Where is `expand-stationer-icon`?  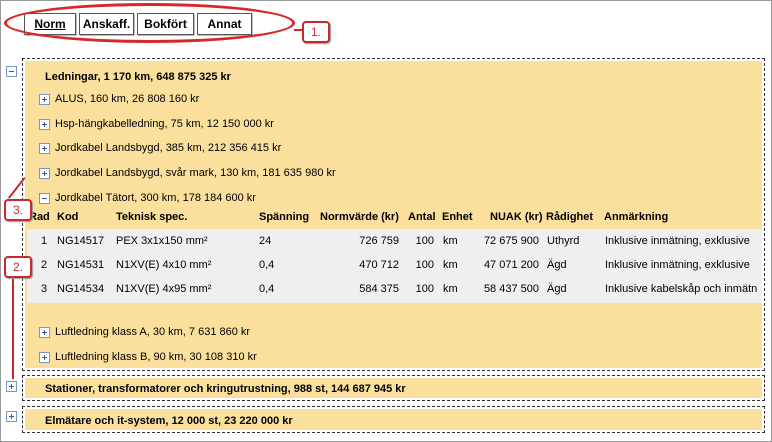
expand-stationer-icon is located at coordinates (11, 386).